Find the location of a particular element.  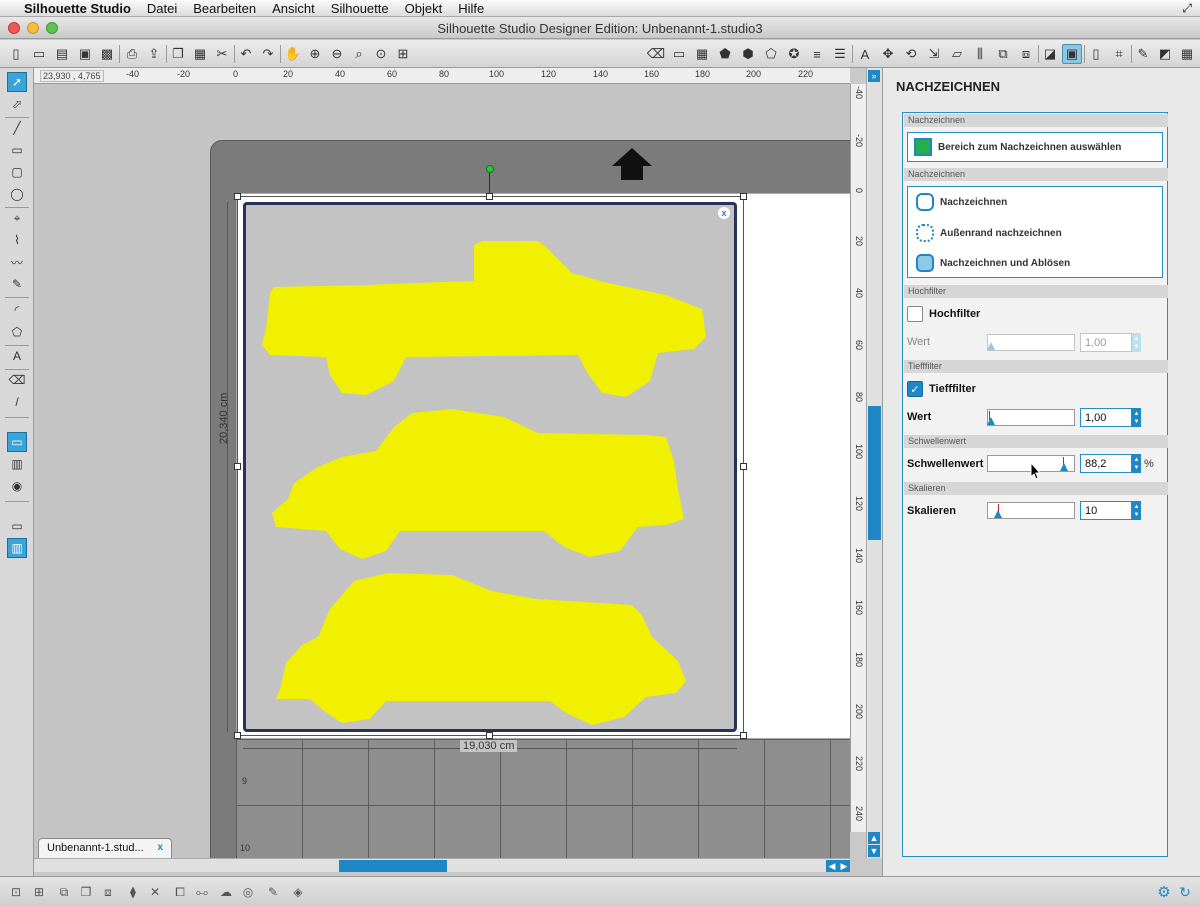

scroll-down-arrow-icon: ▼ is located at coordinates (874, 851).